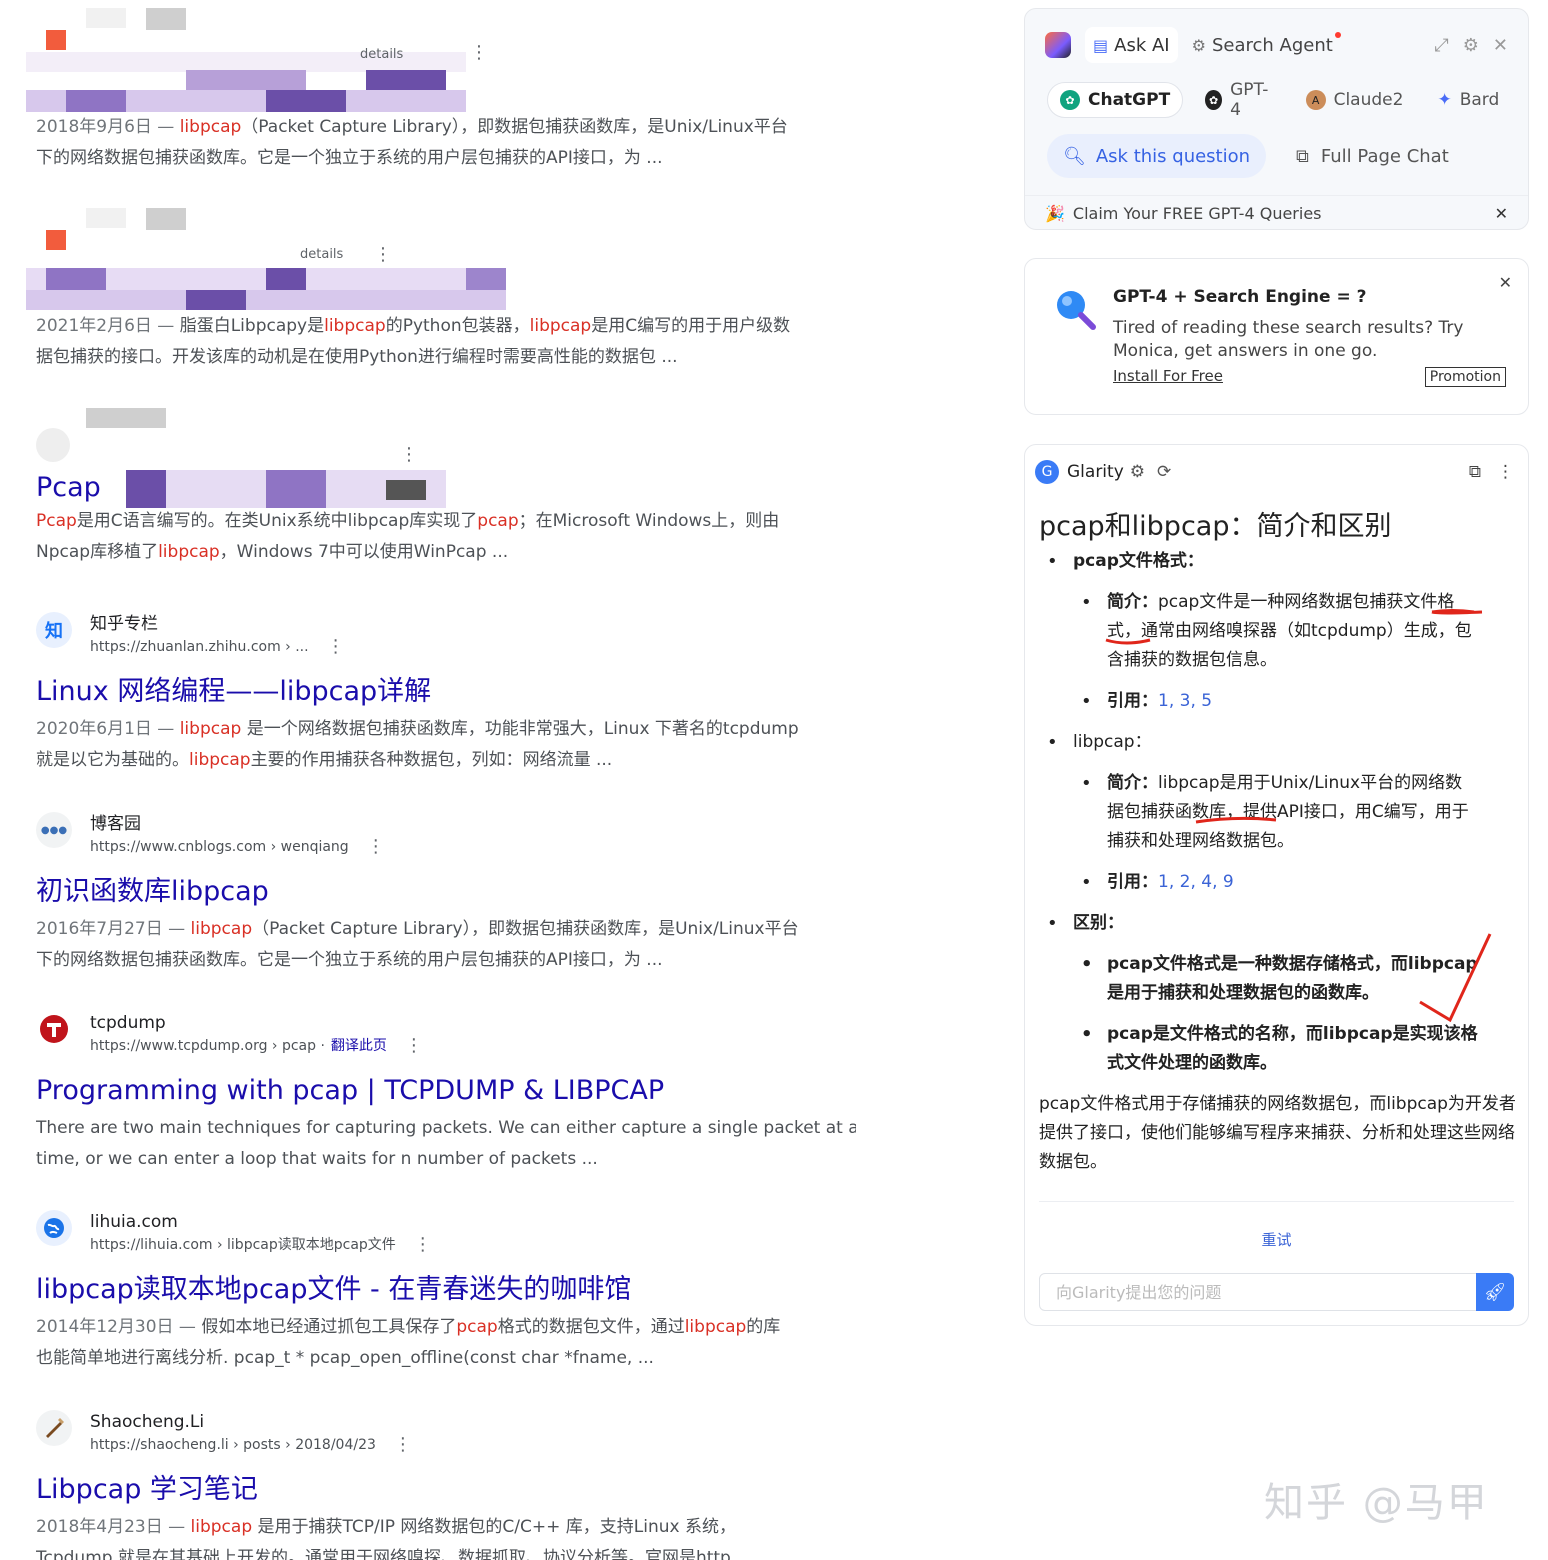  What do you see at coordinates (1465, 377) in the screenshot?
I see `promotion-badge: Promotion` at bounding box center [1465, 377].